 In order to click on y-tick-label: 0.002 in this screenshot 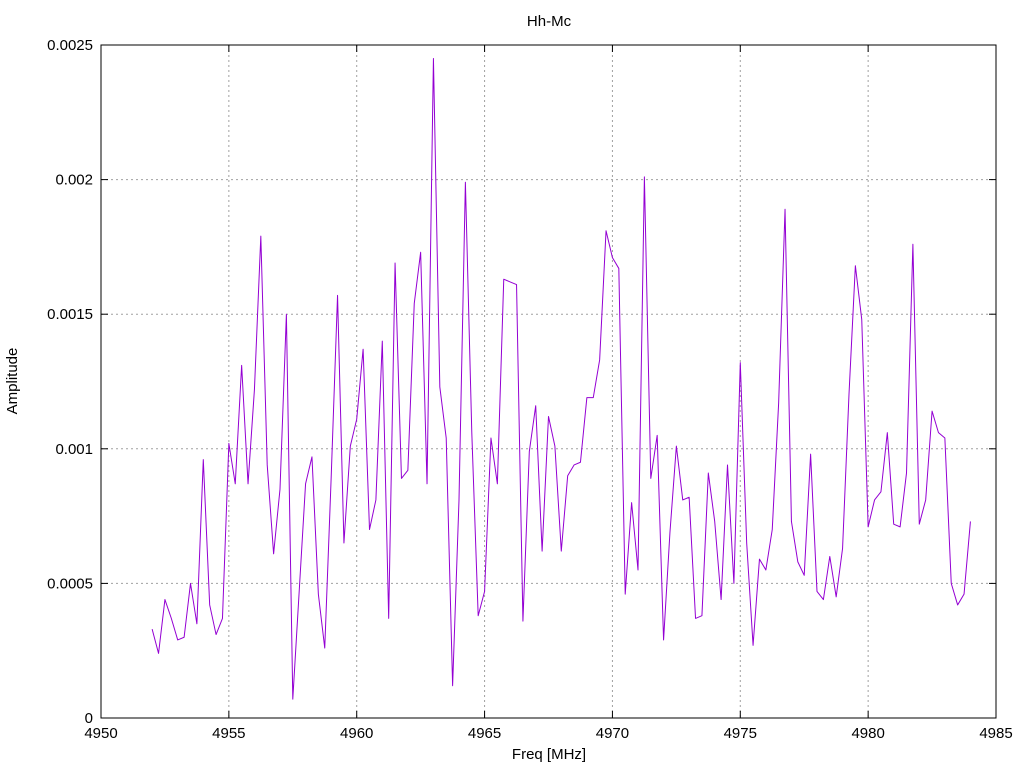, I will do `click(74, 180)`.